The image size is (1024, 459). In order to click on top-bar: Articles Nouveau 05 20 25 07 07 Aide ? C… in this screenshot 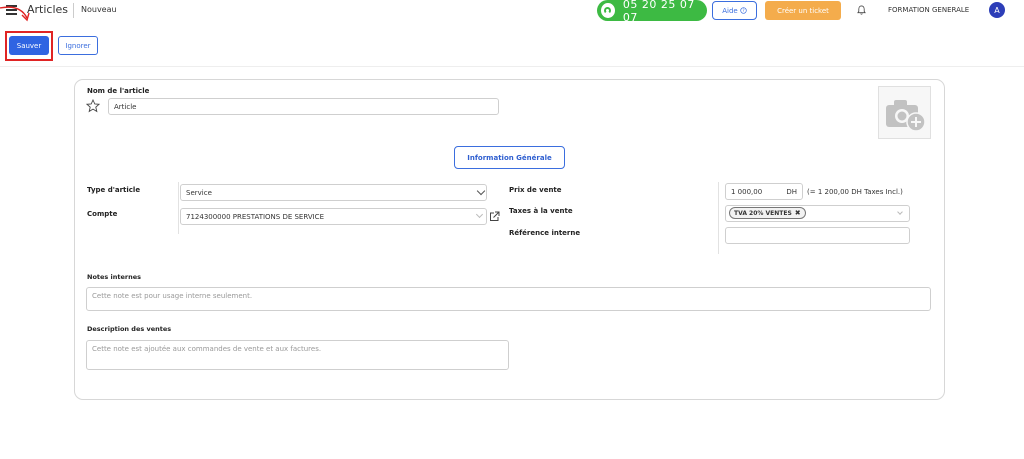, I will do `click(512, 12)`.